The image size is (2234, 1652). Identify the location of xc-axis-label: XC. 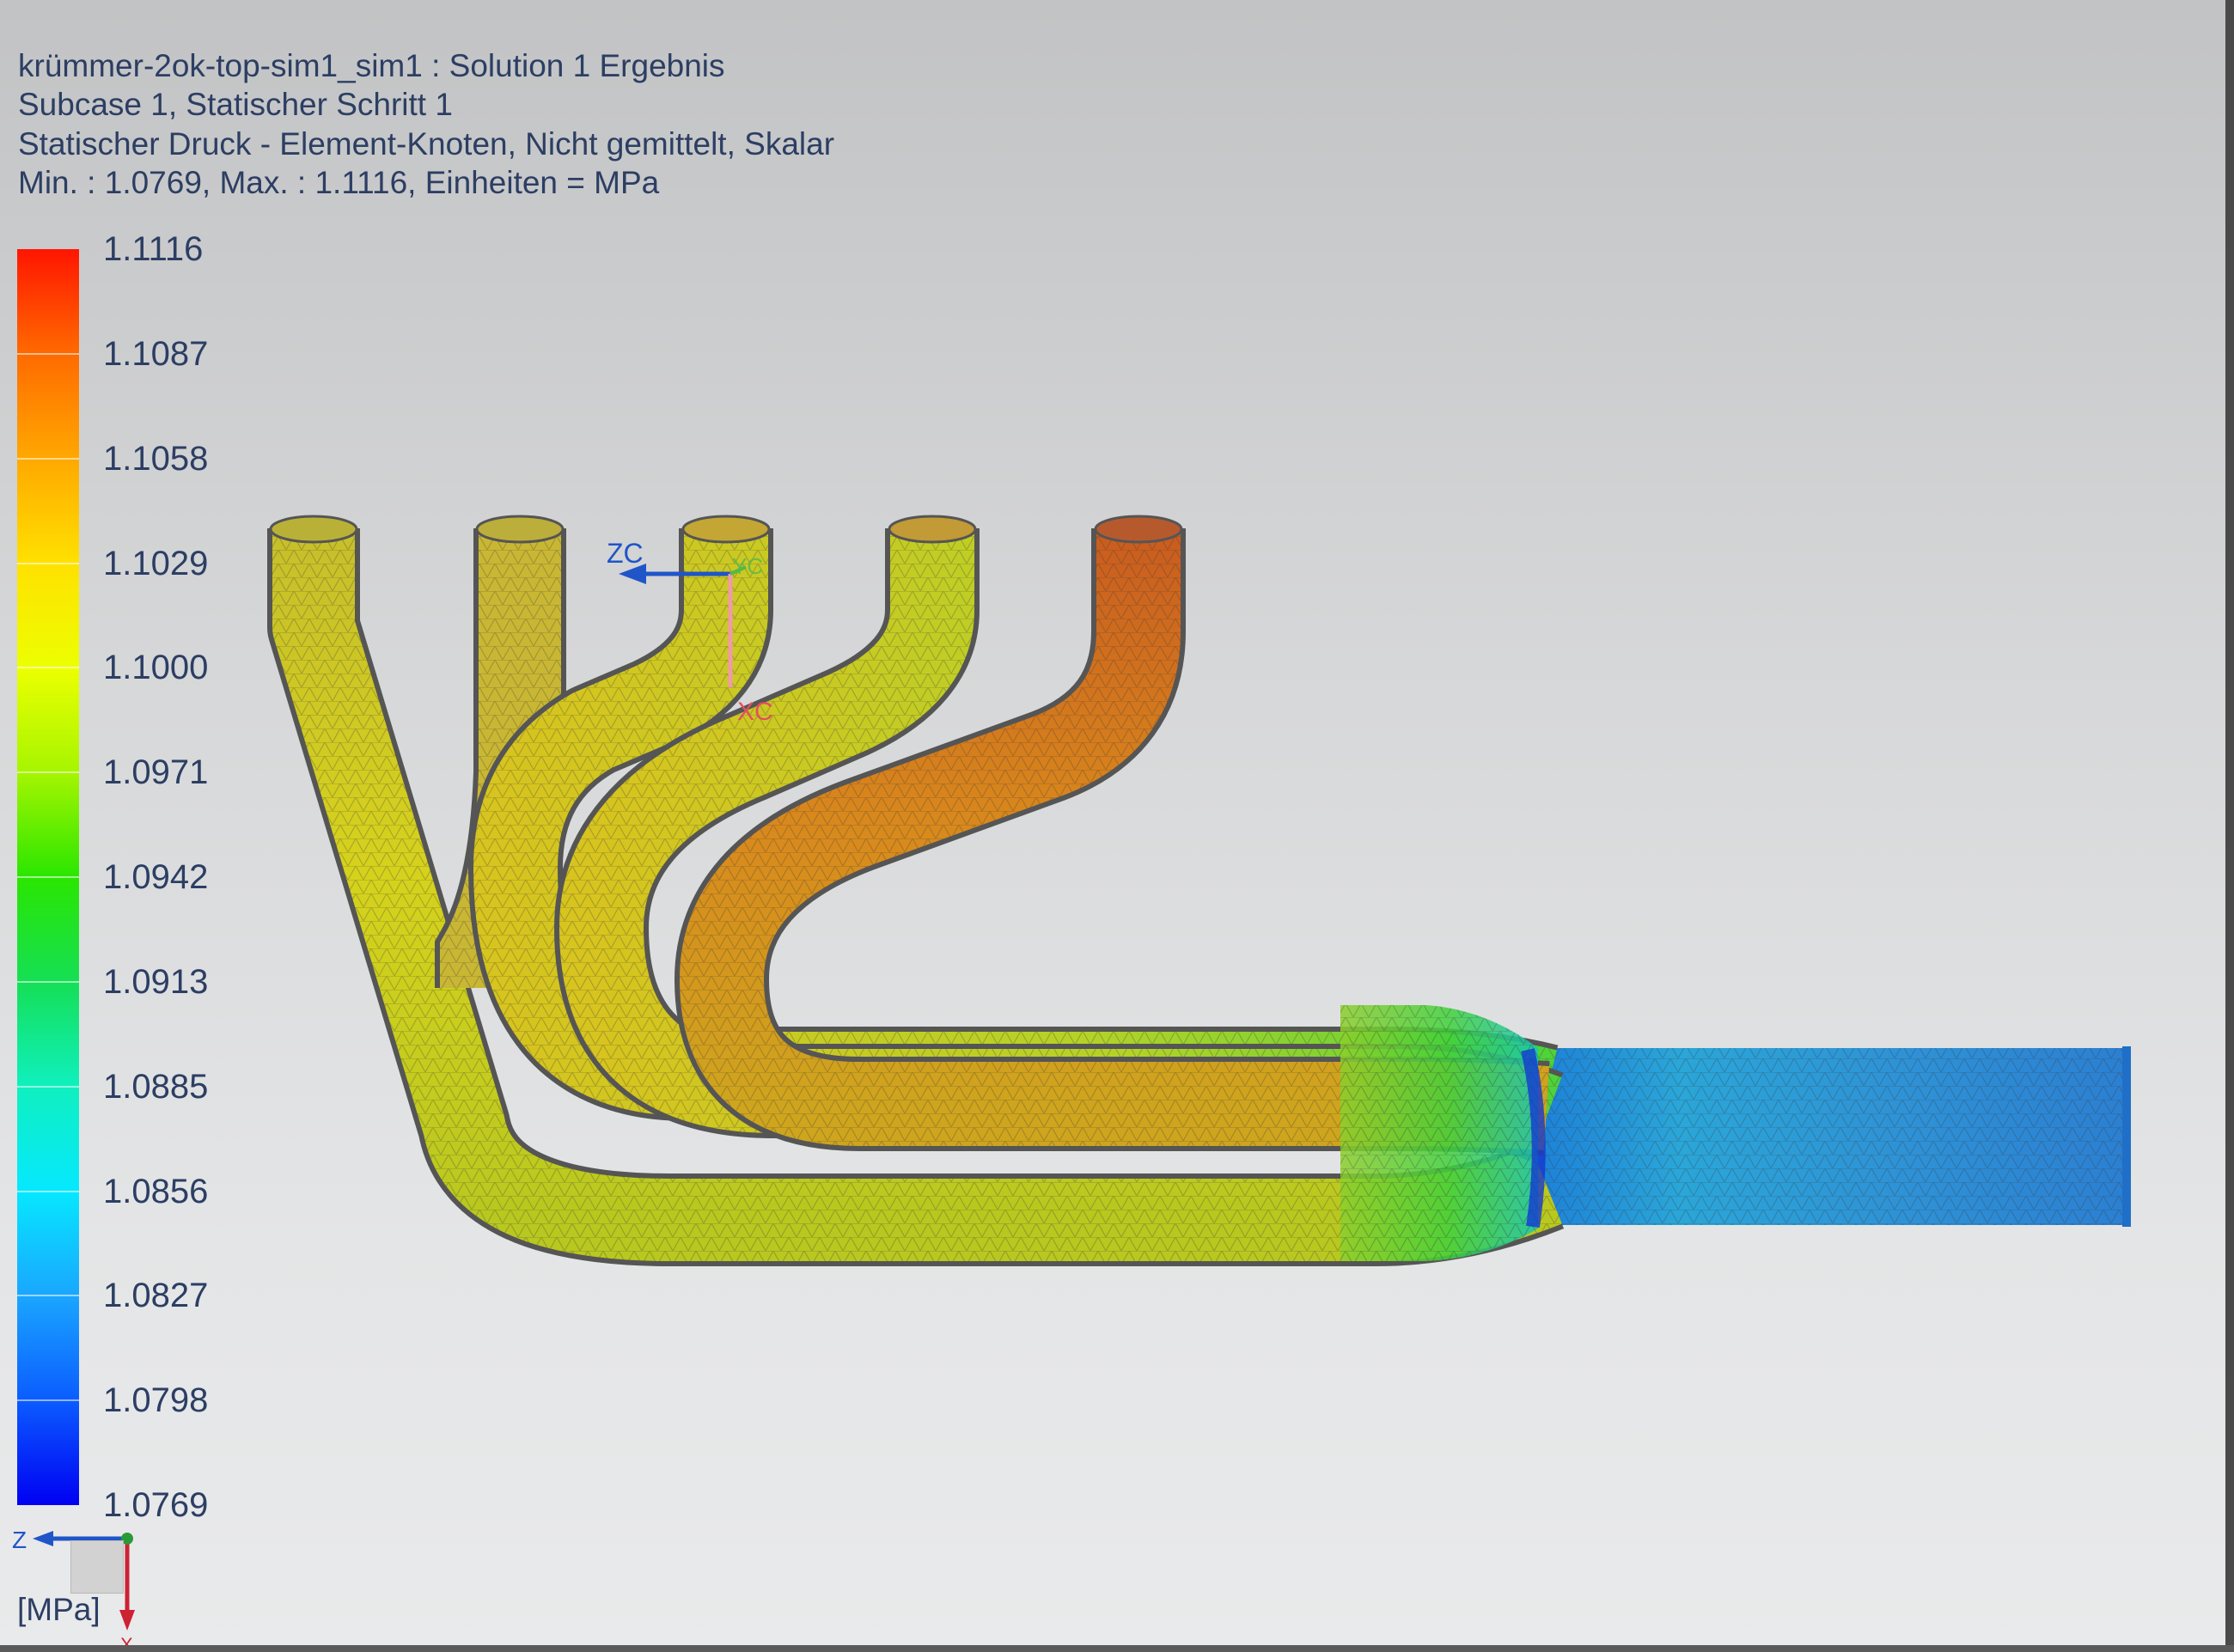
(755, 712).